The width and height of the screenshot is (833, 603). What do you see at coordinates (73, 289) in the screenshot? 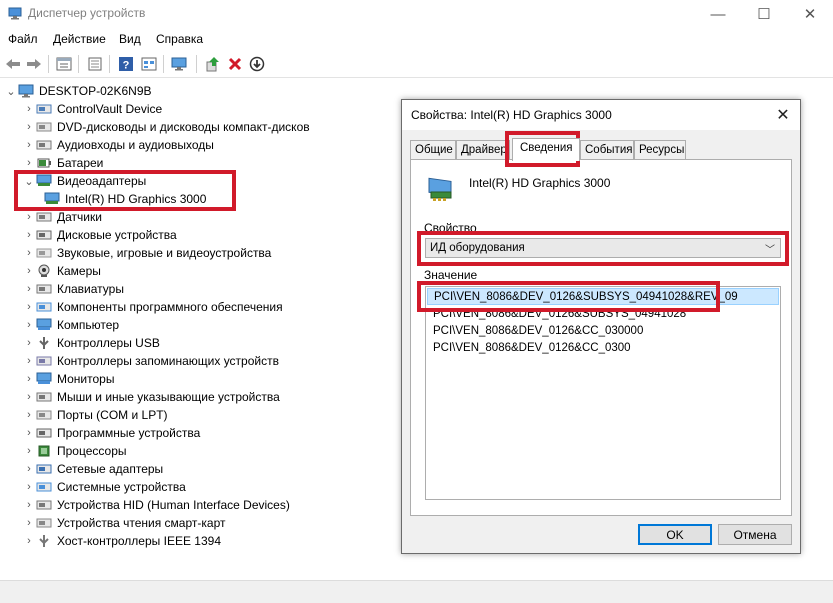
I see `tree-item: › Клавиатуры` at bounding box center [73, 289].